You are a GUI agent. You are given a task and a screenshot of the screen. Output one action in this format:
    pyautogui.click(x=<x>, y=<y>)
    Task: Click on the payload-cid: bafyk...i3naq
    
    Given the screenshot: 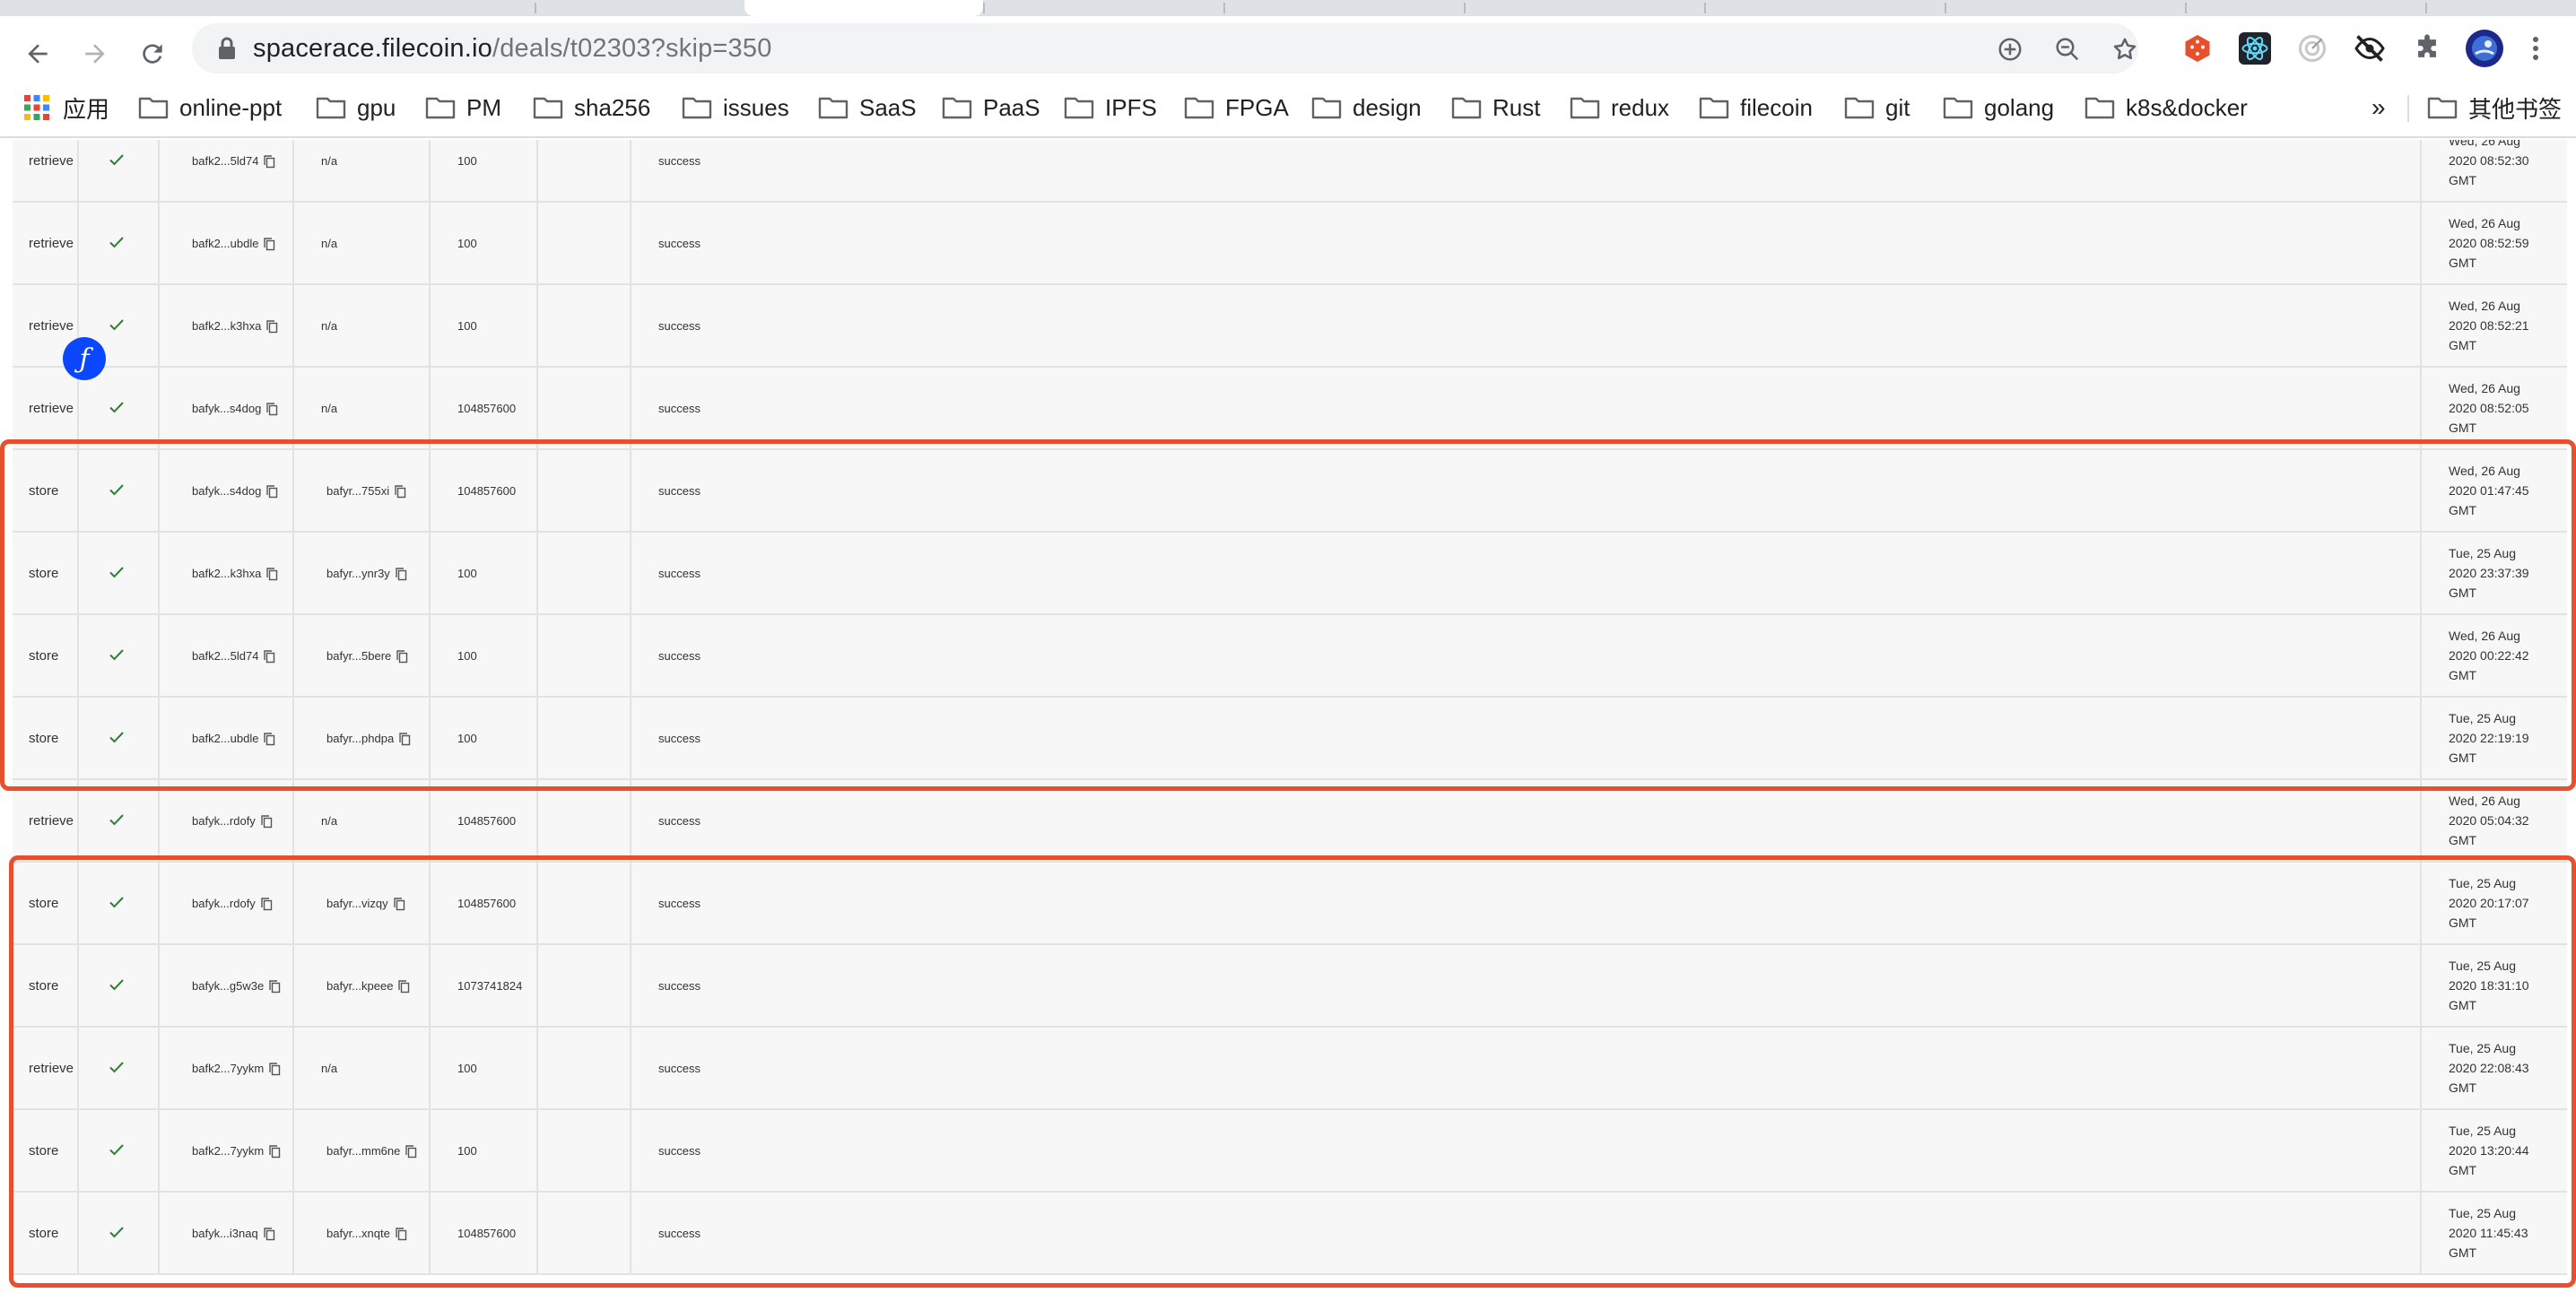 What is the action you would take?
    pyautogui.click(x=233, y=1234)
    